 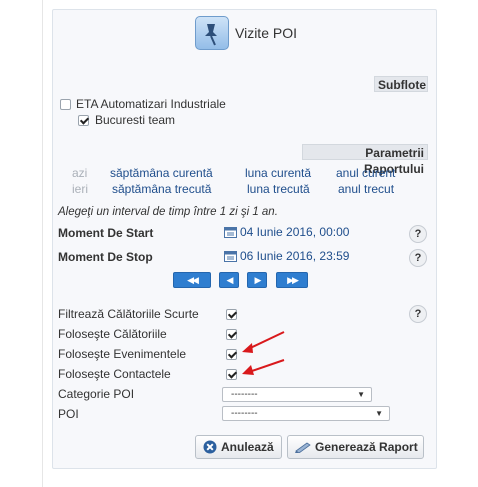 I want to click on cancel-button-label: Anulează, so click(x=247, y=447).